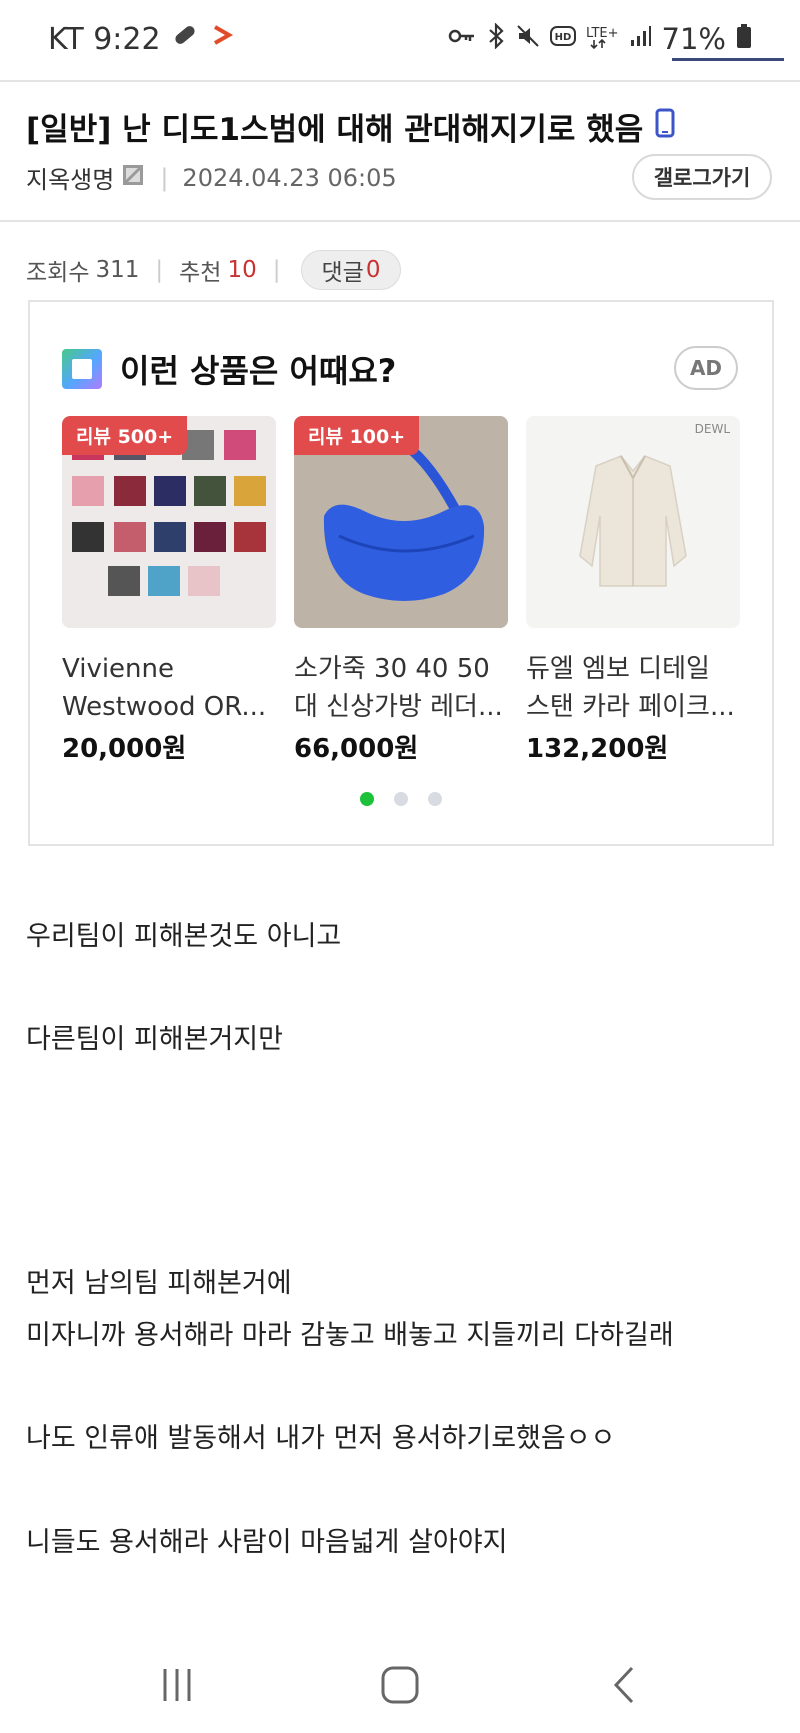 The width and height of the screenshot is (800, 1733). I want to click on bluetooth-icon, so click(496, 38).